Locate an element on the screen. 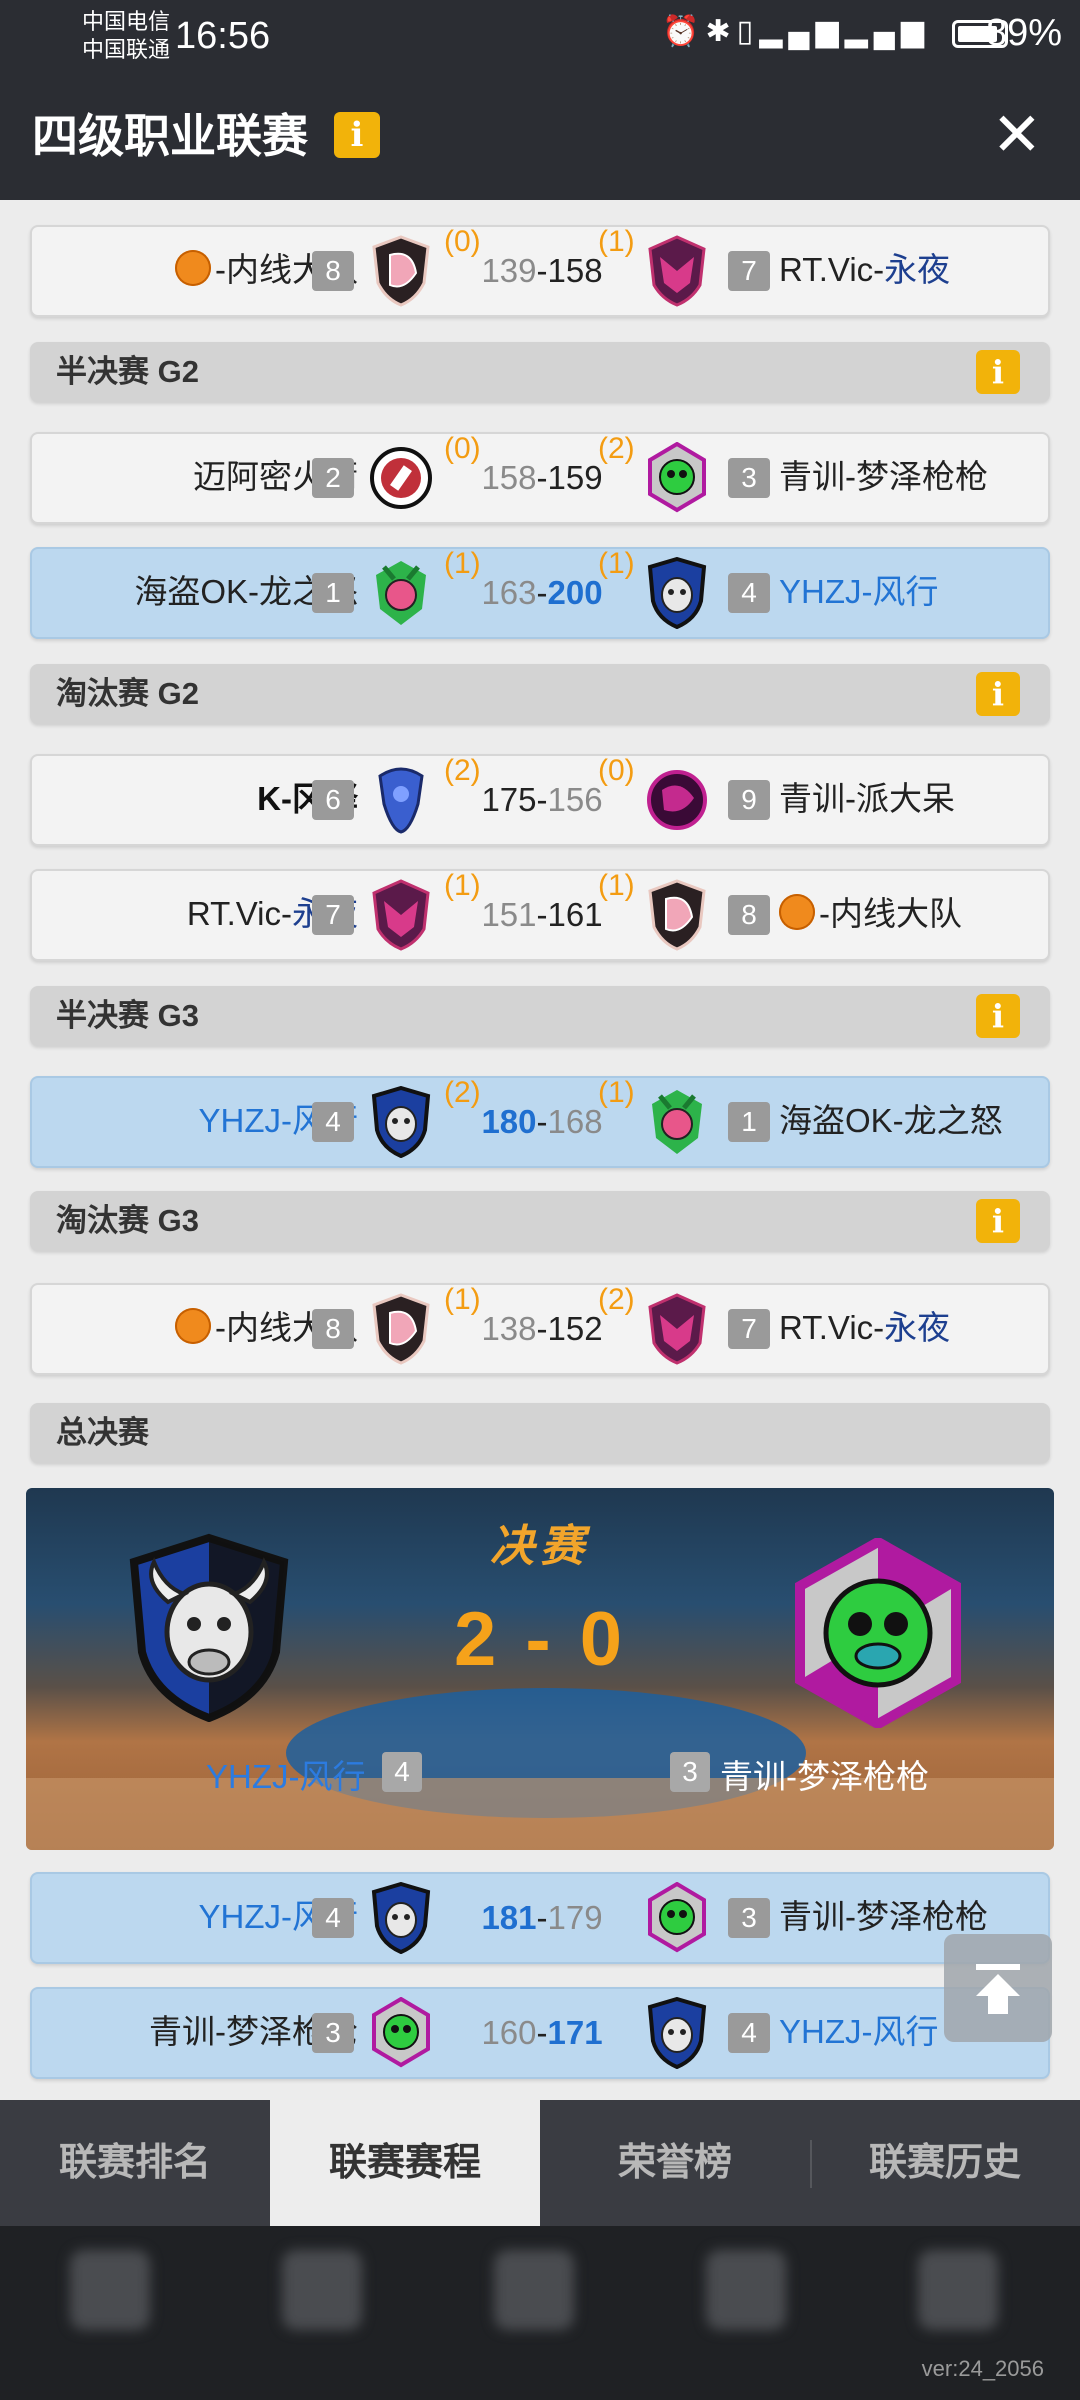  left-team-rank: 3 is located at coordinates (333, 2033).